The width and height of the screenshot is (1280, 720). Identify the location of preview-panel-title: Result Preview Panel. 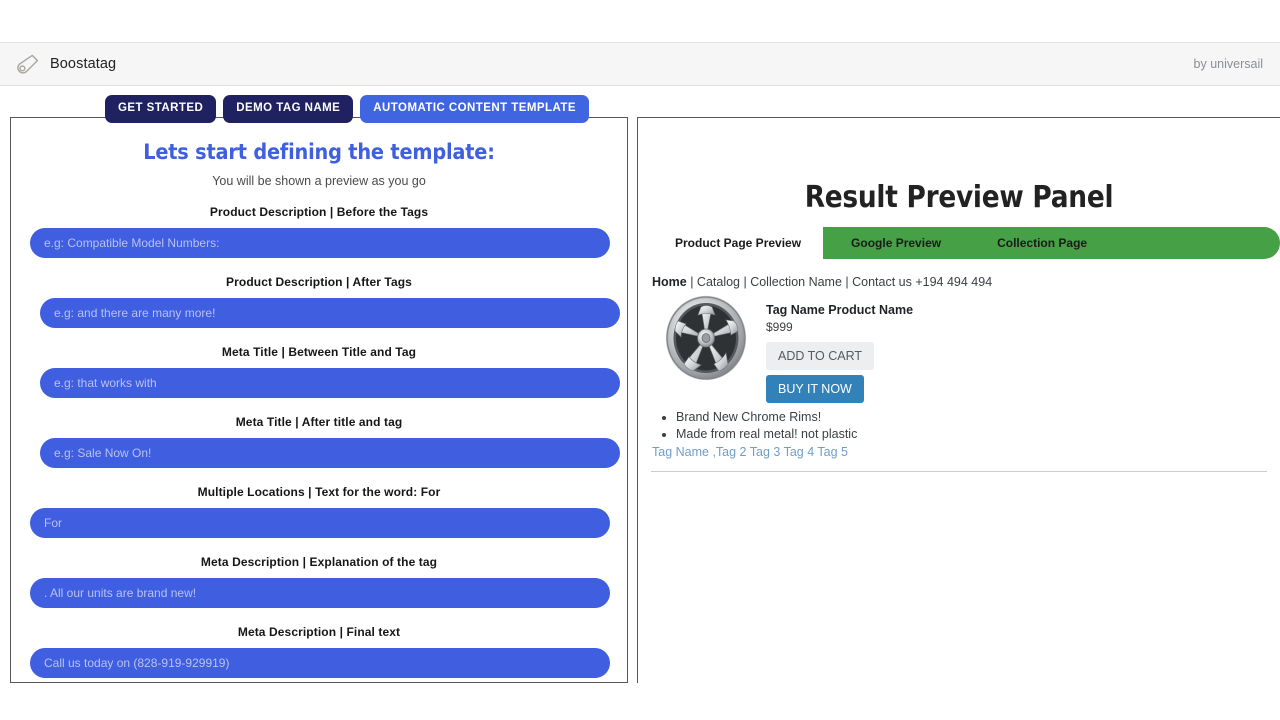
(959, 197).